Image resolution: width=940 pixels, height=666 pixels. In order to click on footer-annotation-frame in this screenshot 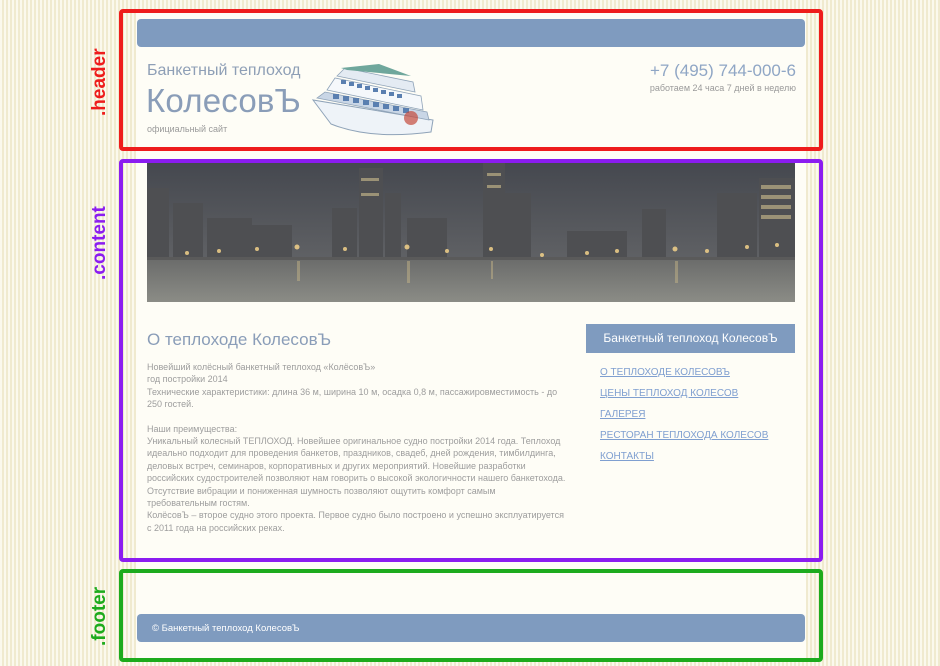, I will do `click(471, 615)`.